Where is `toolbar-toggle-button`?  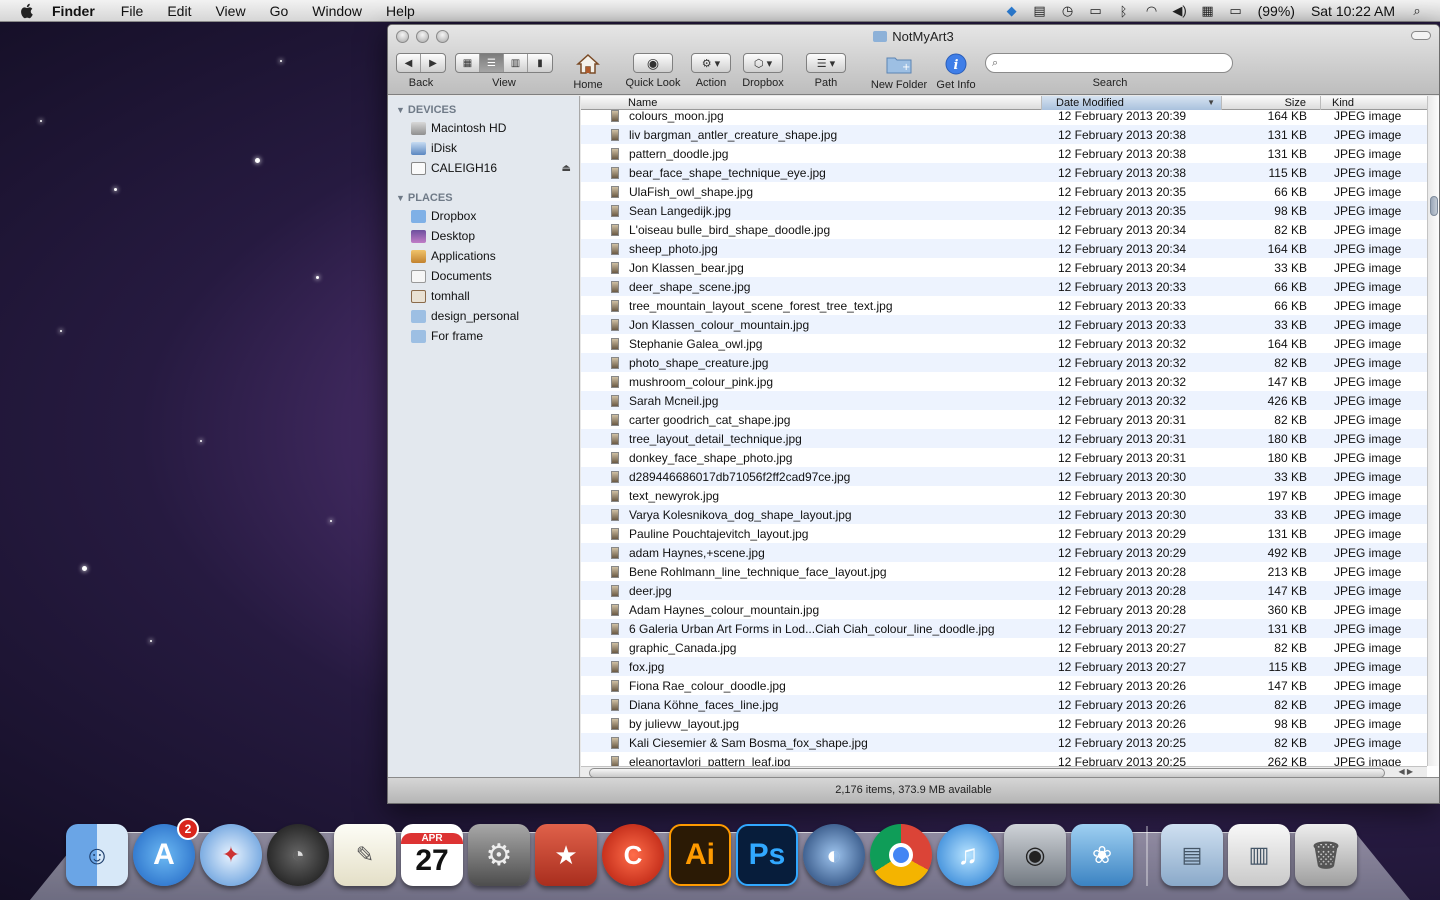
toolbar-toggle-button is located at coordinates (1421, 35).